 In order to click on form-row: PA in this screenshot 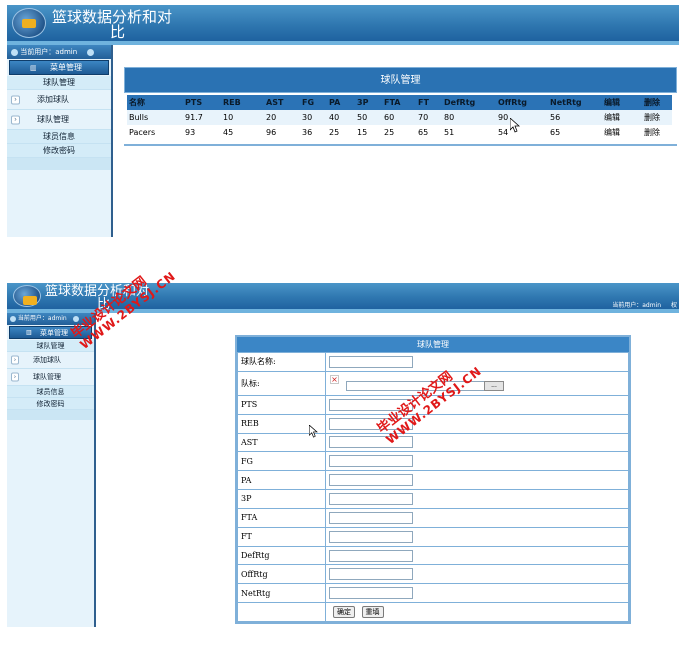, I will do `click(433, 480)`.